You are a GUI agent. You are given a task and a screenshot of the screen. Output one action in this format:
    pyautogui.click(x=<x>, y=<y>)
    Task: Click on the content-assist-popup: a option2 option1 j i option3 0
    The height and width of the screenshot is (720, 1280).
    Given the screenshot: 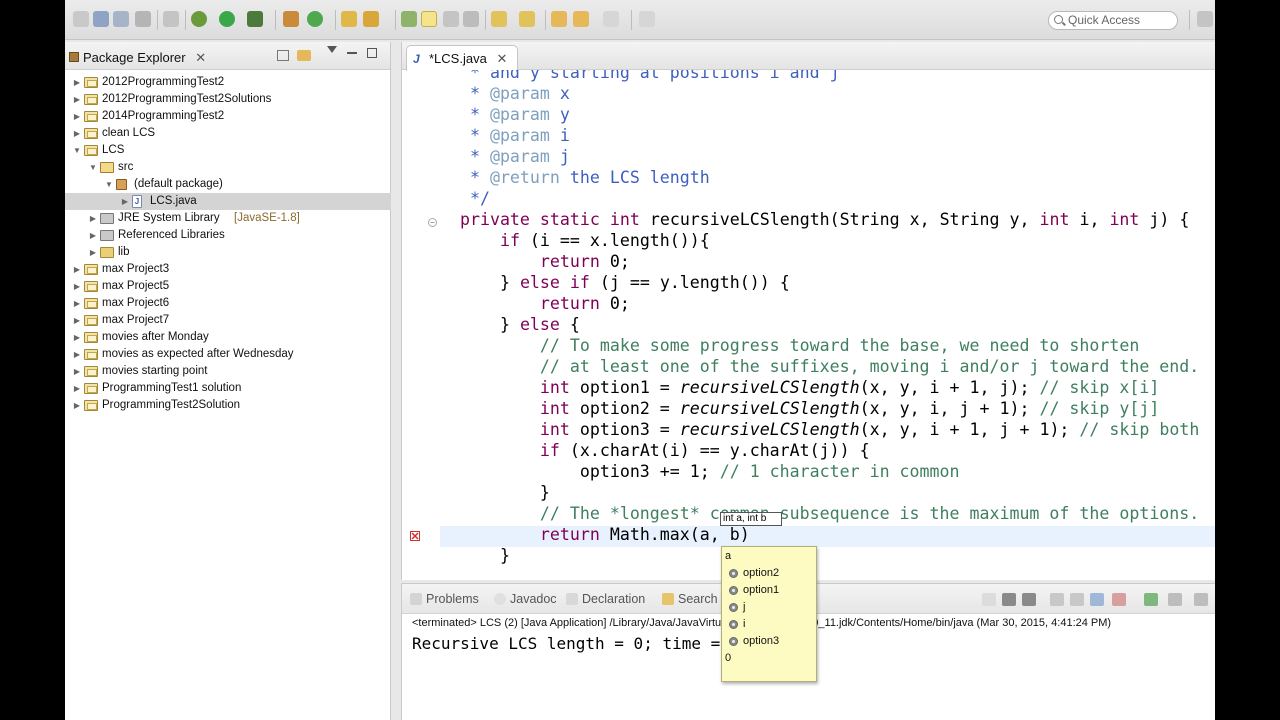 What is the action you would take?
    pyautogui.click(x=769, y=614)
    